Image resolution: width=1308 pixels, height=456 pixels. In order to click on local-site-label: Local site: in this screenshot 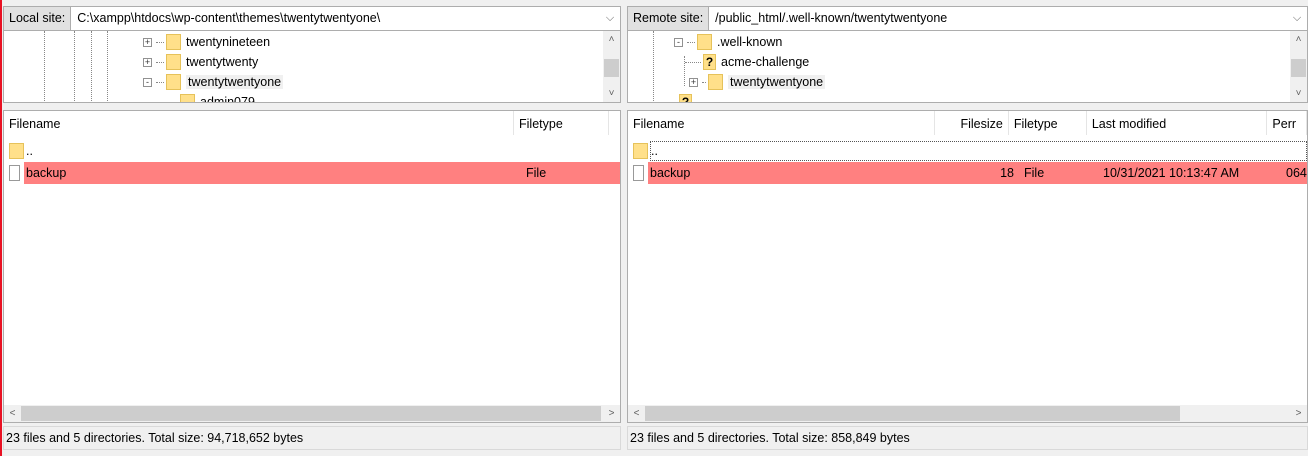, I will do `click(38, 18)`.